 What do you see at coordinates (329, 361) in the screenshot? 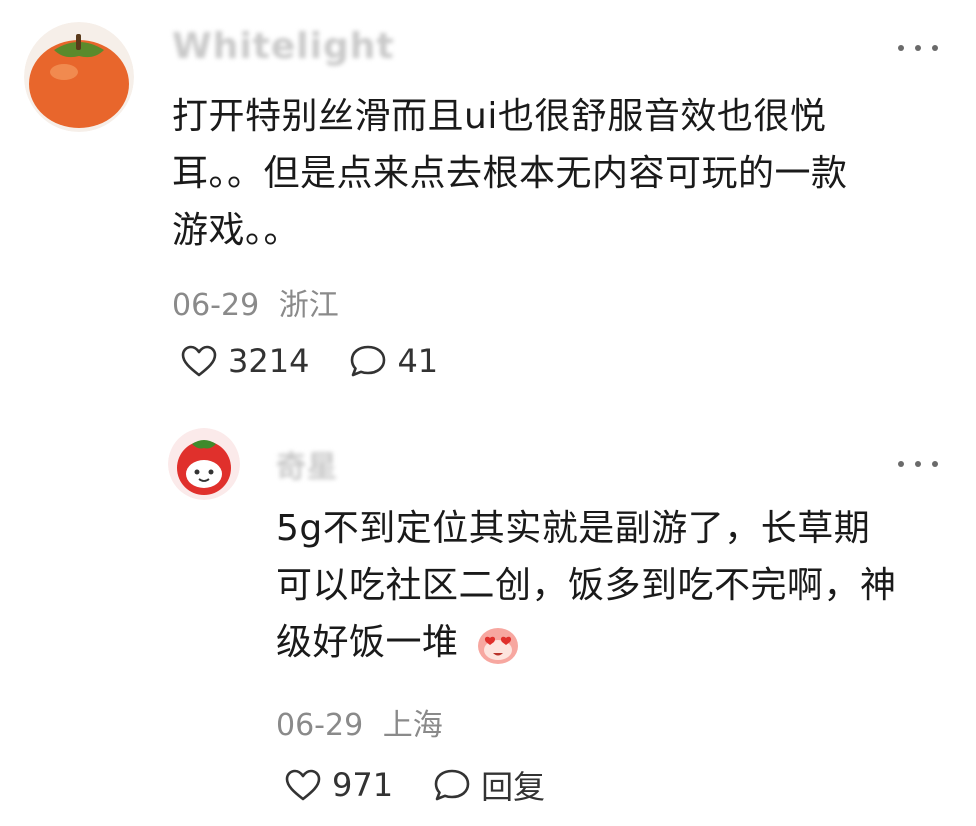
I see `comment-actions: 3214 41` at bounding box center [329, 361].